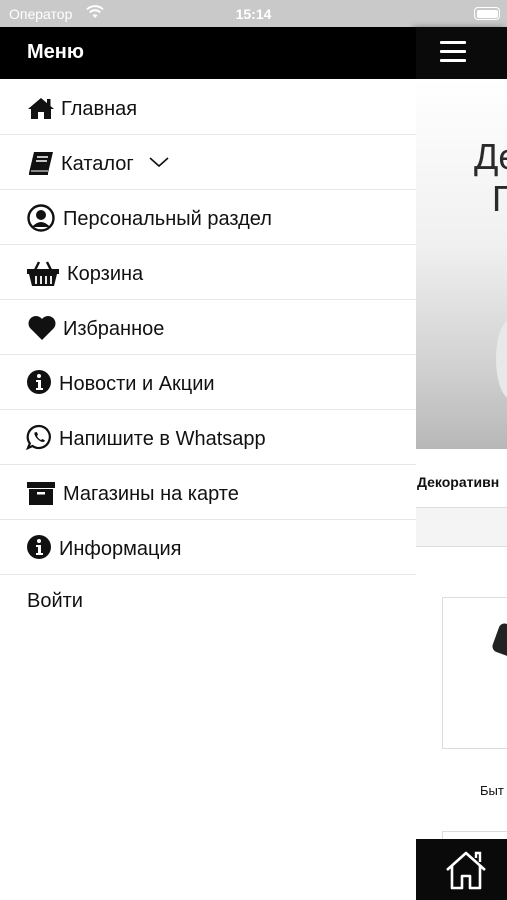  What do you see at coordinates (41, 108) in the screenshot?
I see `home-icon` at bounding box center [41, 108].